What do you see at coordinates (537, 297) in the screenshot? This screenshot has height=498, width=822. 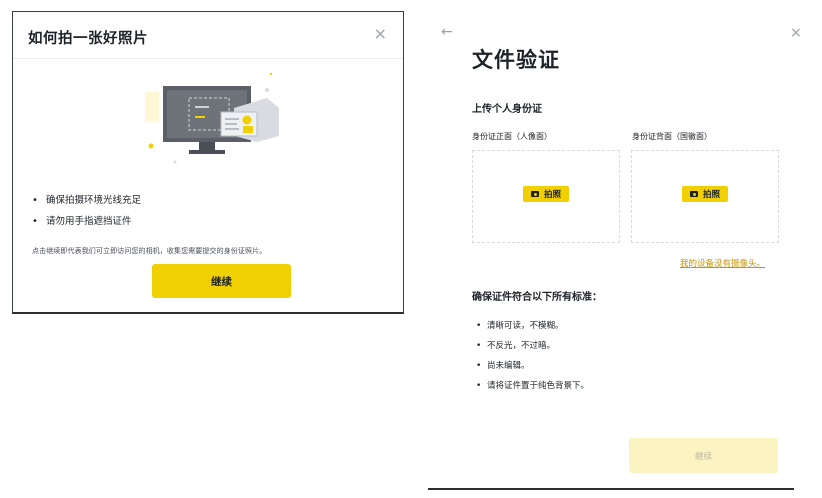 I see `standards-title: 确保证件符合以下所有标准：` at bounding box center [537, 297].